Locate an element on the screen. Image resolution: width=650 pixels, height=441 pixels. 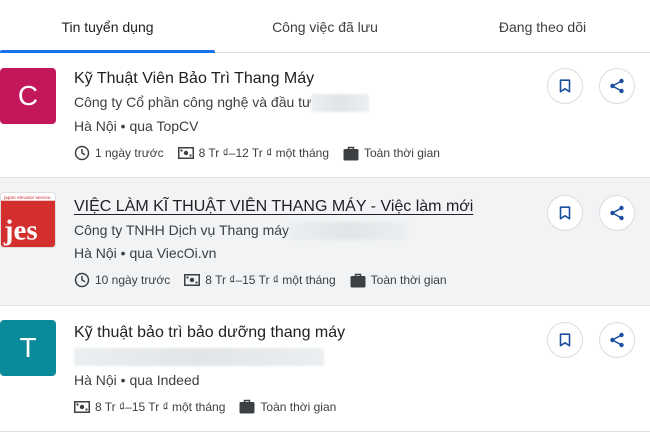
company-name: Công ty TNHH Dịch vụ Thang máy is located at coordinates (241, 231).